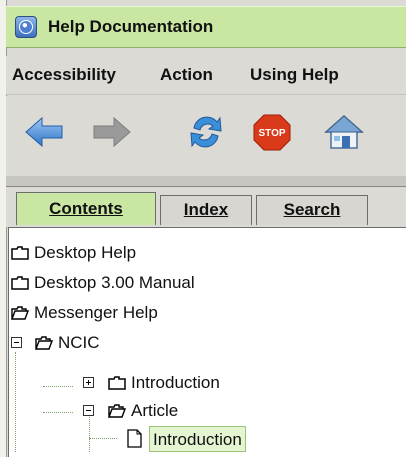 The height and width of the screenshot is (457, 406). I want to click on tree-item-messenger-help: Messenger Help, so click(199, 313).